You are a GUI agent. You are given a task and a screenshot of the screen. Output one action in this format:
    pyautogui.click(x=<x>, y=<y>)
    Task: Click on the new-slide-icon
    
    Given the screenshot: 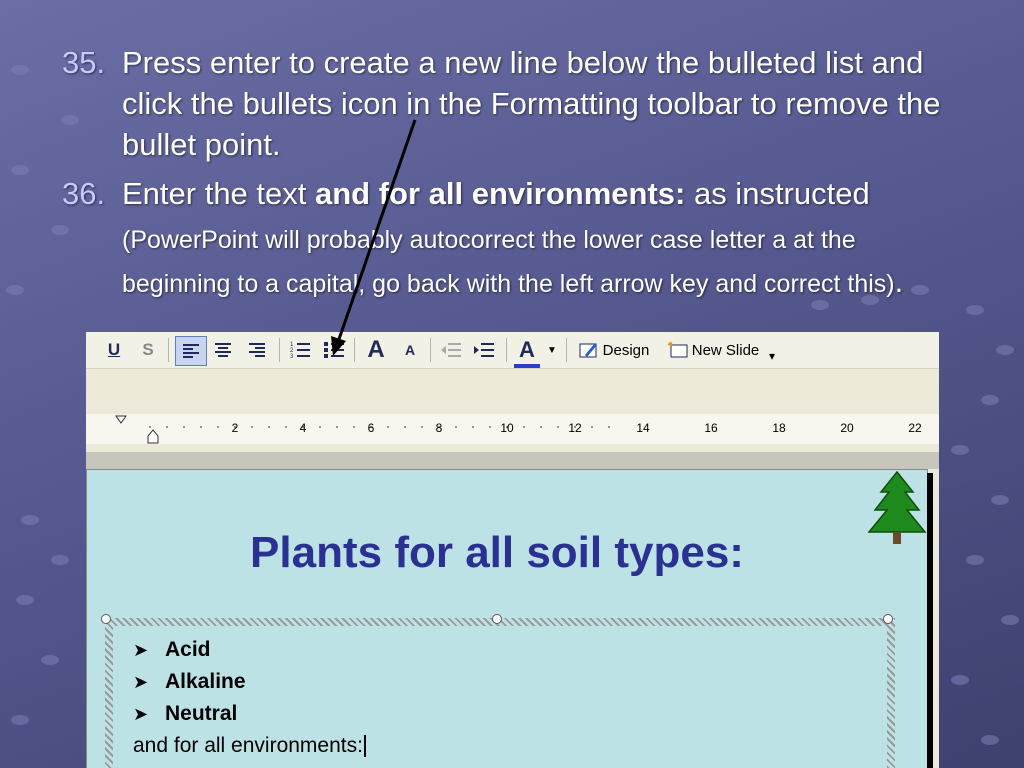 What is the action you would take?
    pyautogui.click(x=677, y=349)
    